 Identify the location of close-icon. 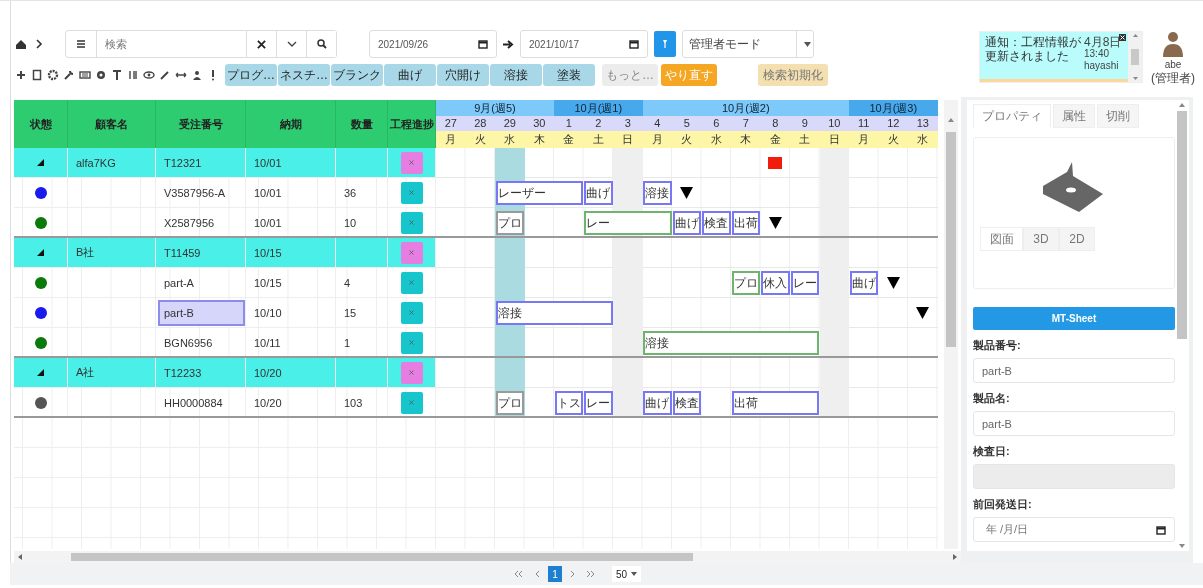
(1122, 37).